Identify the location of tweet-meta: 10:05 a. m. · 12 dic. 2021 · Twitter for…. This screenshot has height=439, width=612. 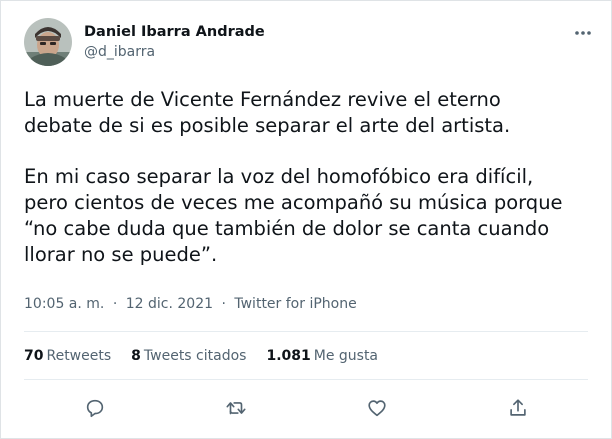
(190, 304).